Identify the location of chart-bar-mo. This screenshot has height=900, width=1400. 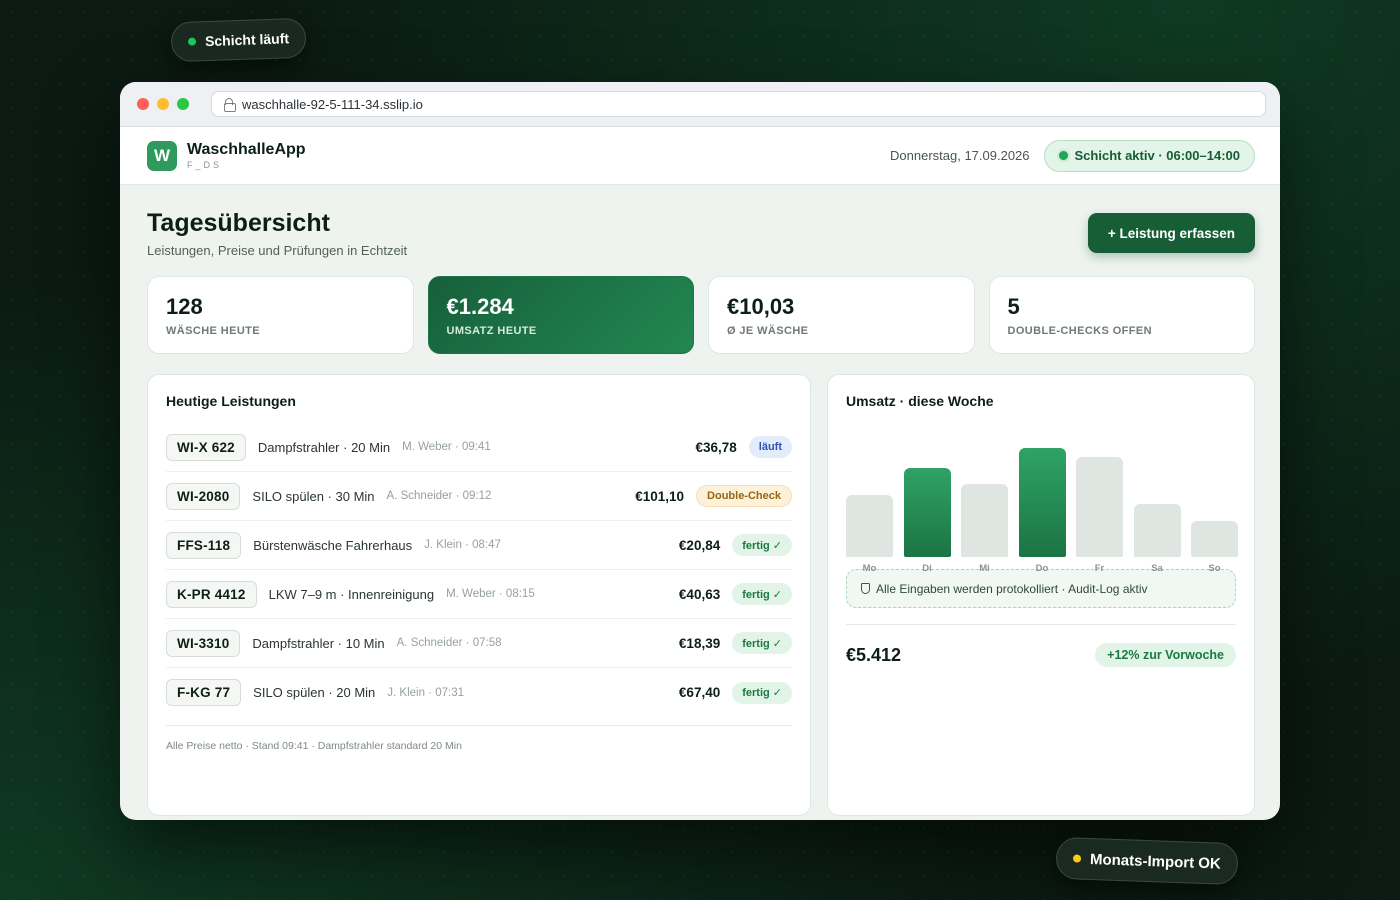
(869, 526).